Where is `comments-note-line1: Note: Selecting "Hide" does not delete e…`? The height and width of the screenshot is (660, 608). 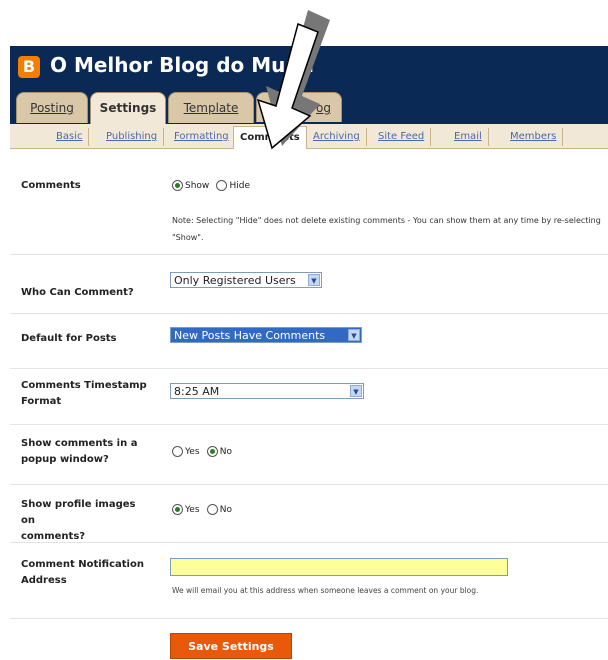
comments-note-line1: Note: Selecting "Hide" does not delete e… is located at coordinates (386, 220).